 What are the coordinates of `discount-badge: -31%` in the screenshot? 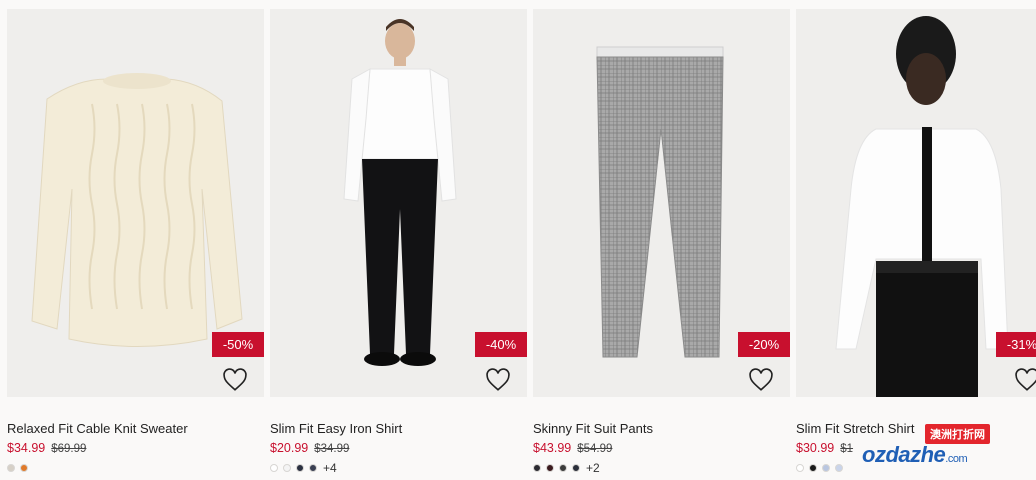 It's located at (1016, 344).